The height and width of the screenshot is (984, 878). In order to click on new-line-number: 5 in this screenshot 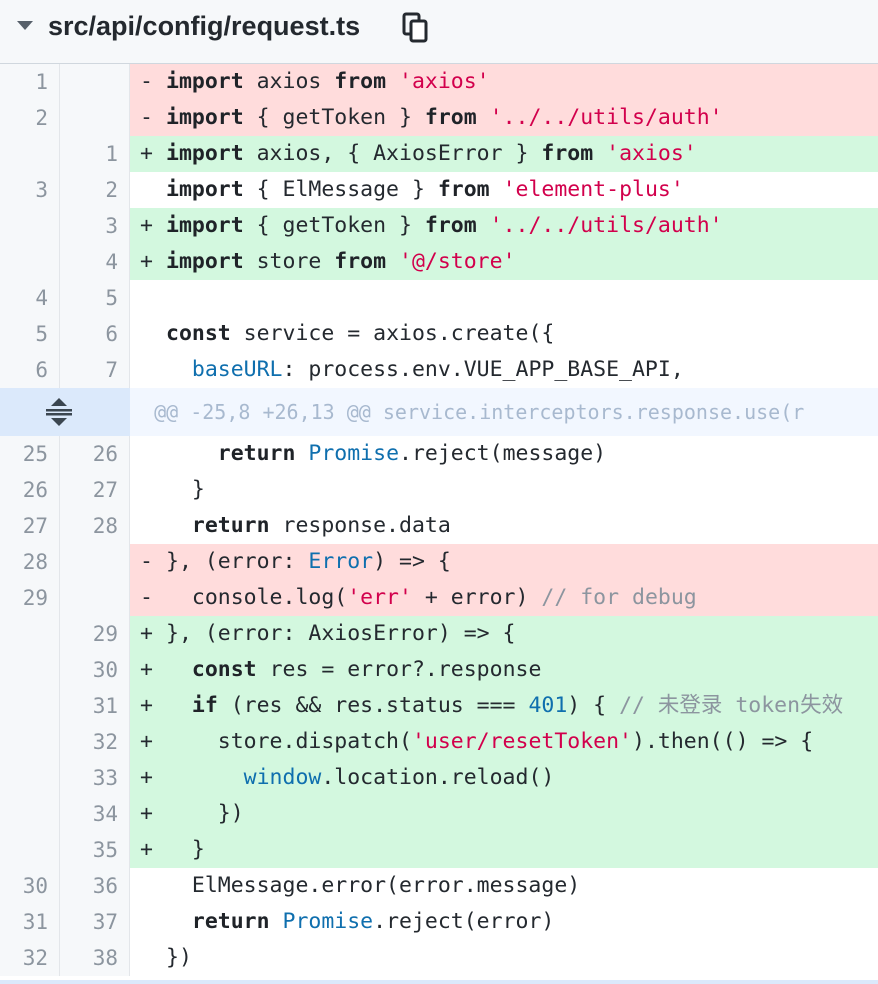, I will do `click(95, 298)`.